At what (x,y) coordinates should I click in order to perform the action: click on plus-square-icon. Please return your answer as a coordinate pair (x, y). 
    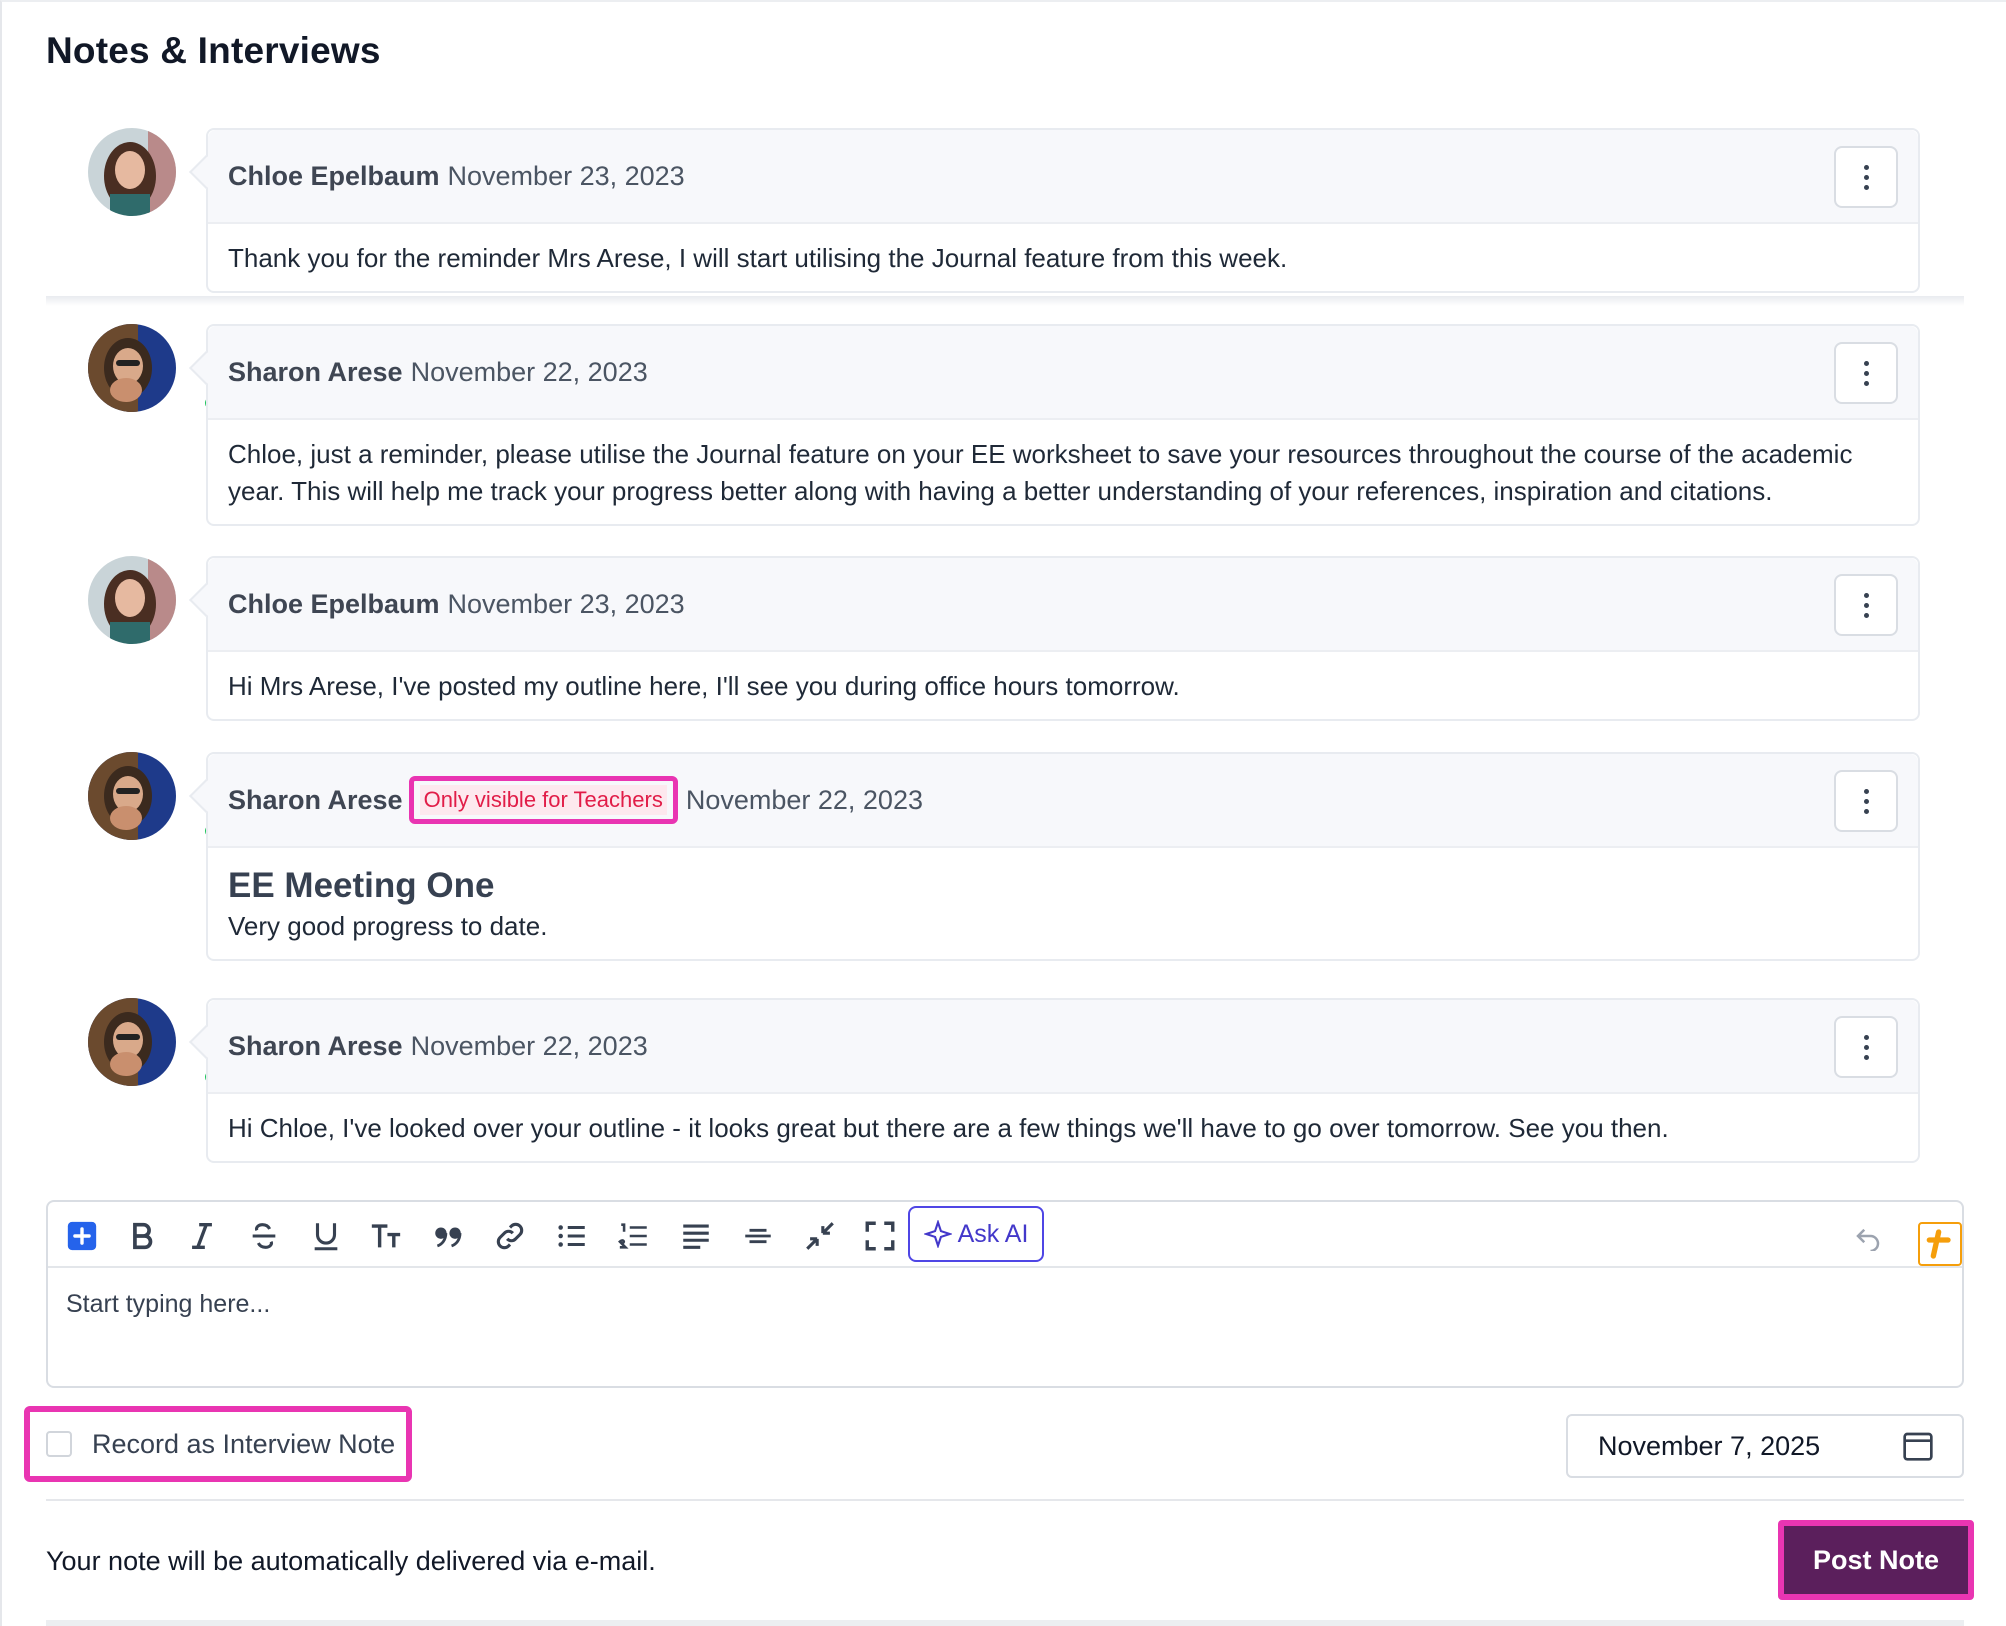
    Looking at the image, I should click on (82, 1236).